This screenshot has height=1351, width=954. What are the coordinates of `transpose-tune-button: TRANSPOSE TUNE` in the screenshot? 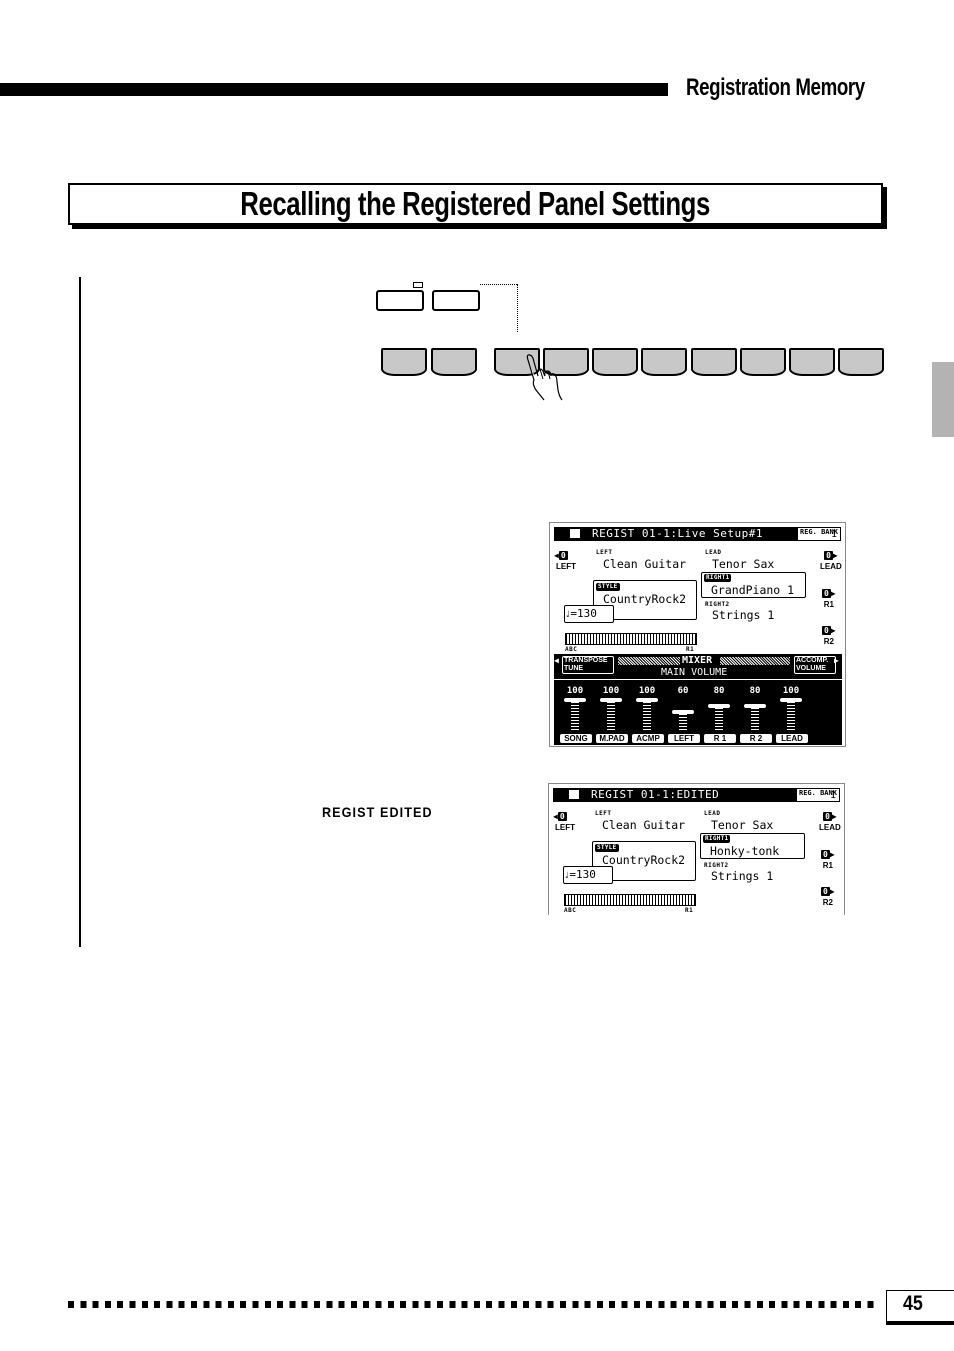 It's located at (588, 665).